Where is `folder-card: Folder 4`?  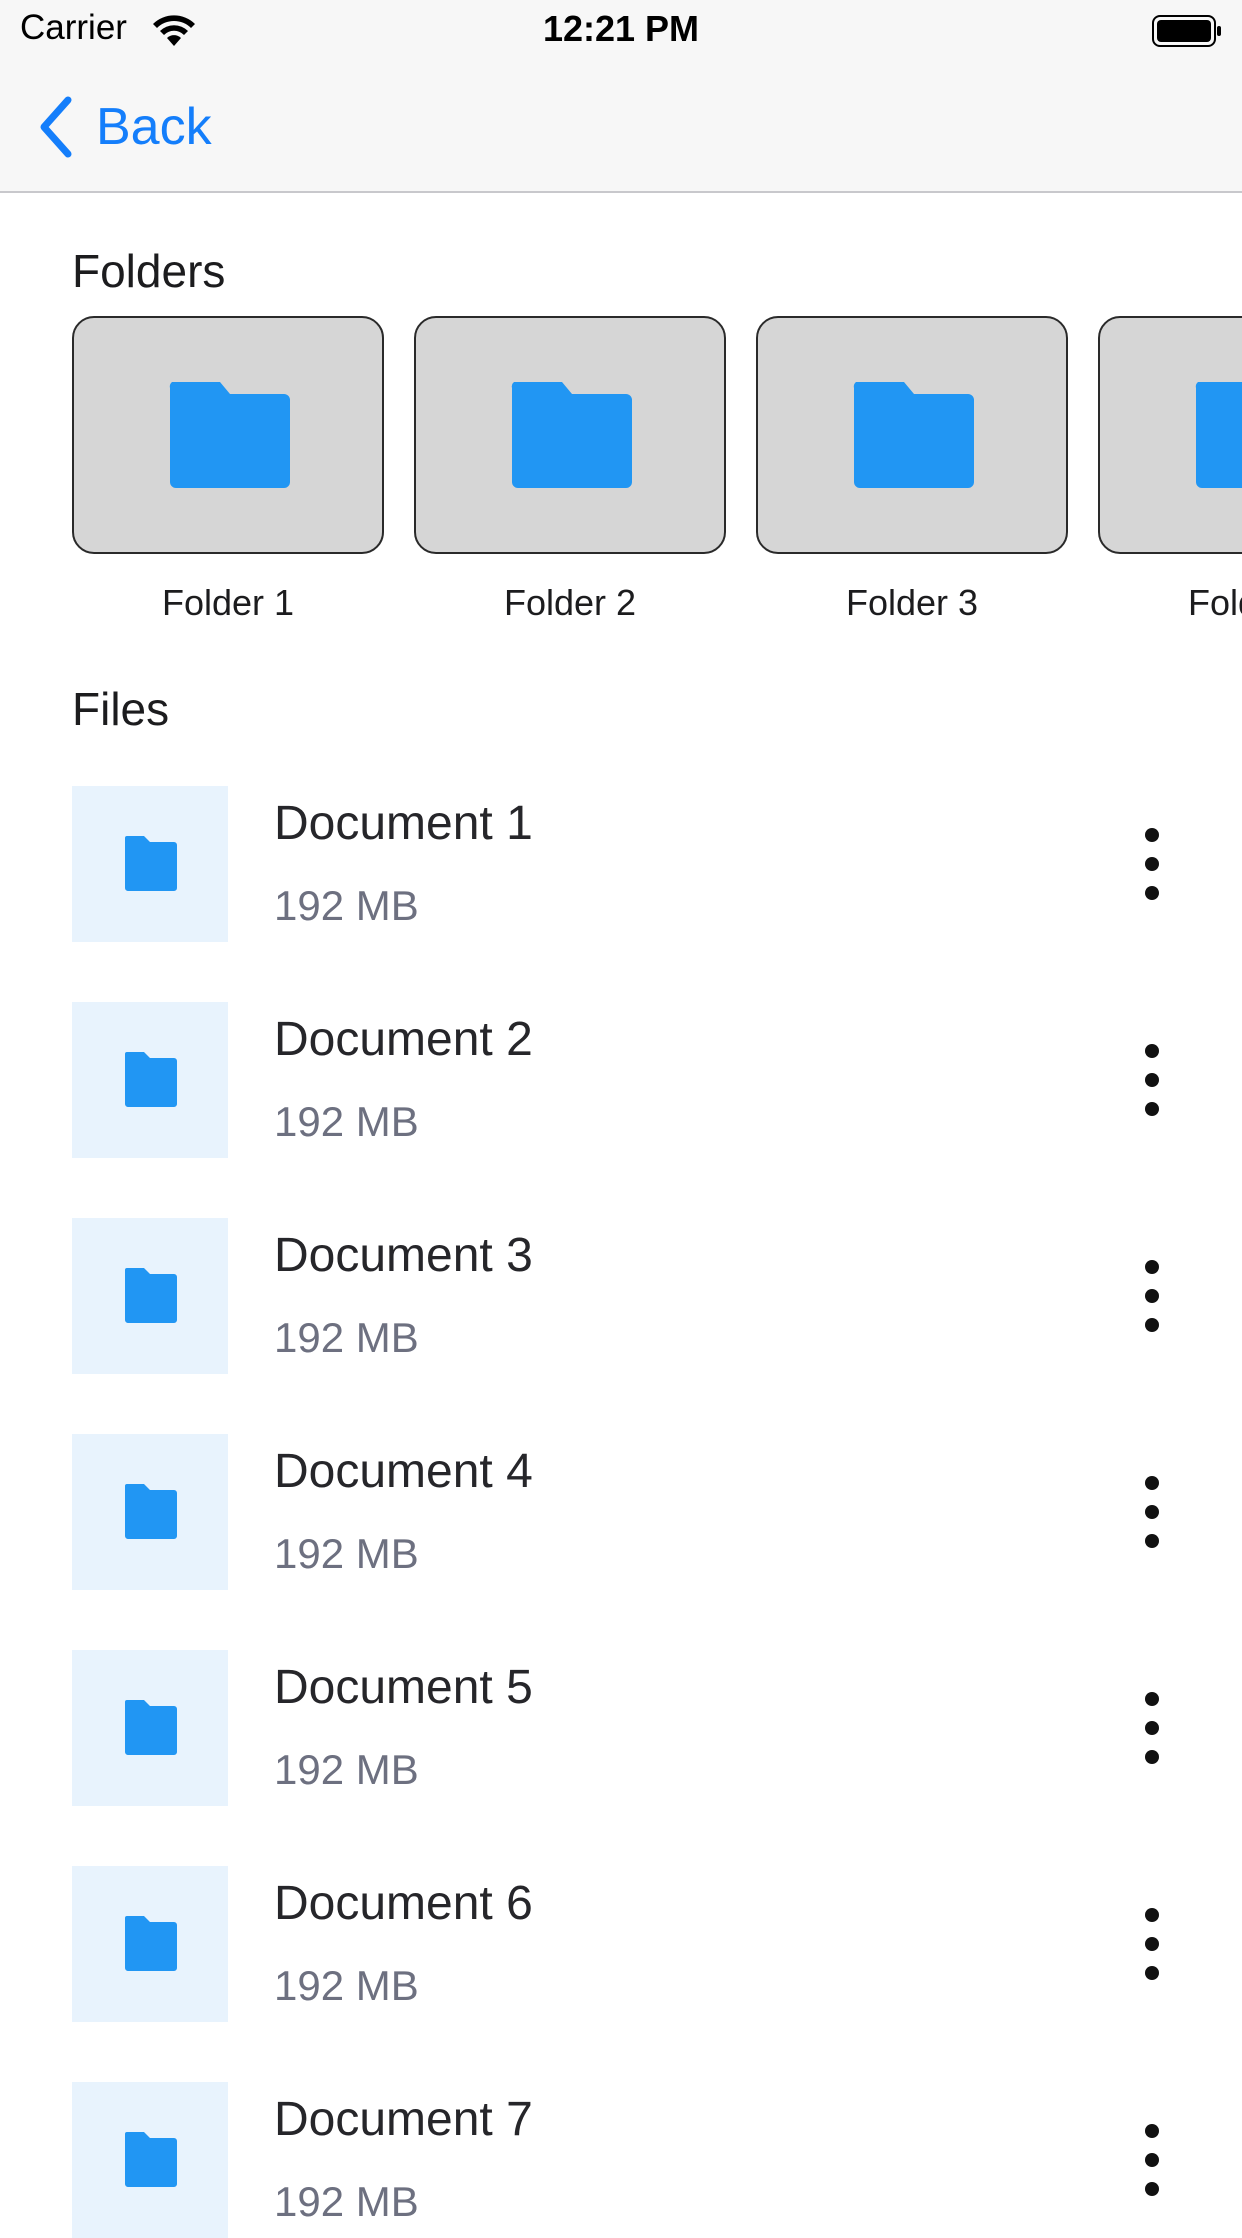 folder-card: Folder 4 is located at coordinates (1170, 469).